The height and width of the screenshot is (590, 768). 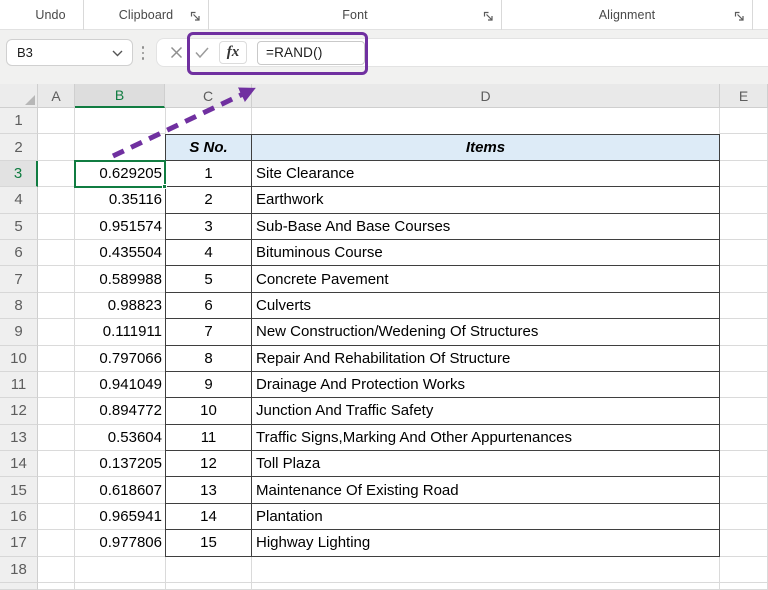 What do you see at coordinates (56, 226) in the screenshot?
I see `cell-A5` at bounding box center [56, 226].